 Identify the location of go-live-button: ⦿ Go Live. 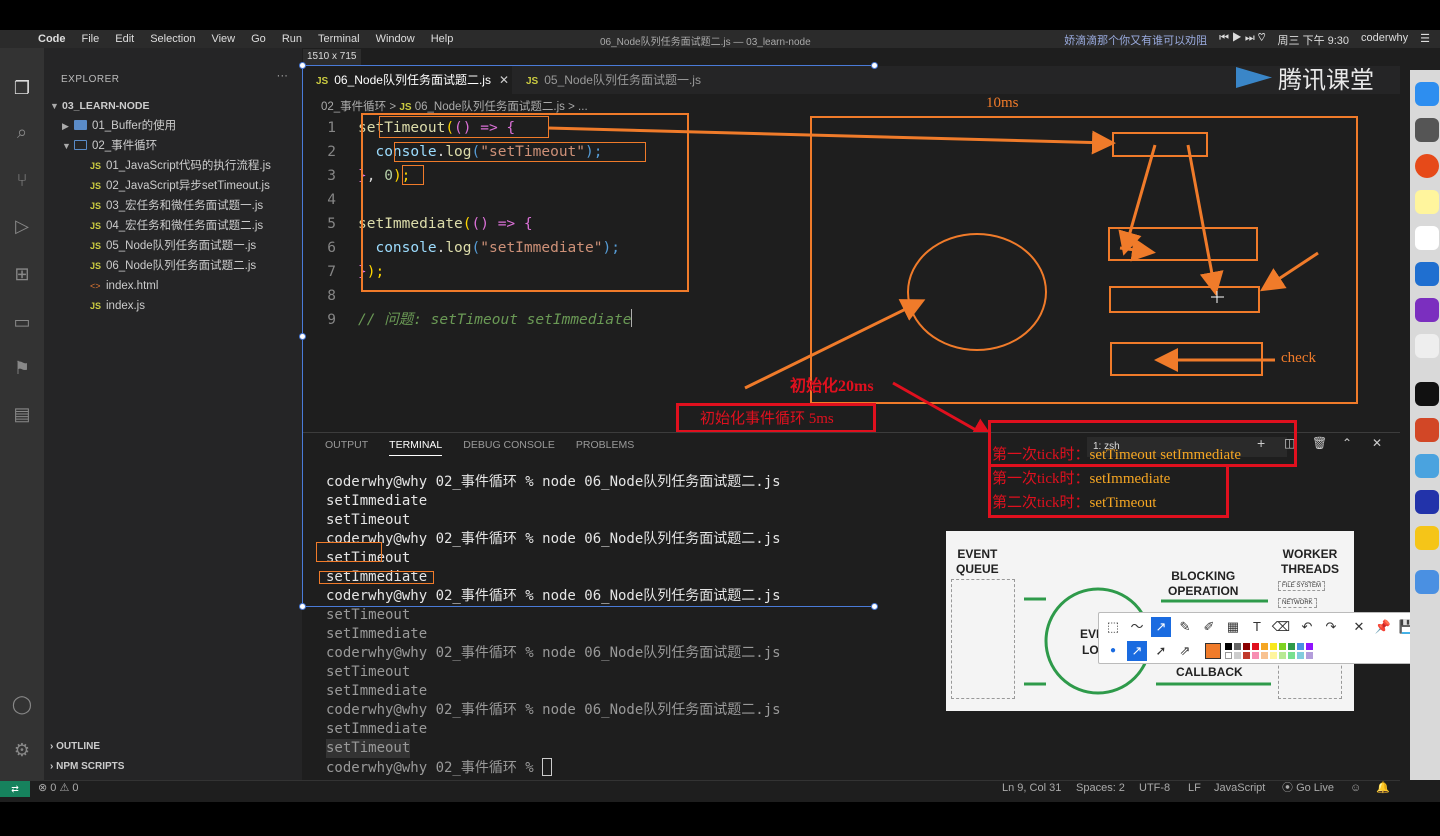
(1308, 788).